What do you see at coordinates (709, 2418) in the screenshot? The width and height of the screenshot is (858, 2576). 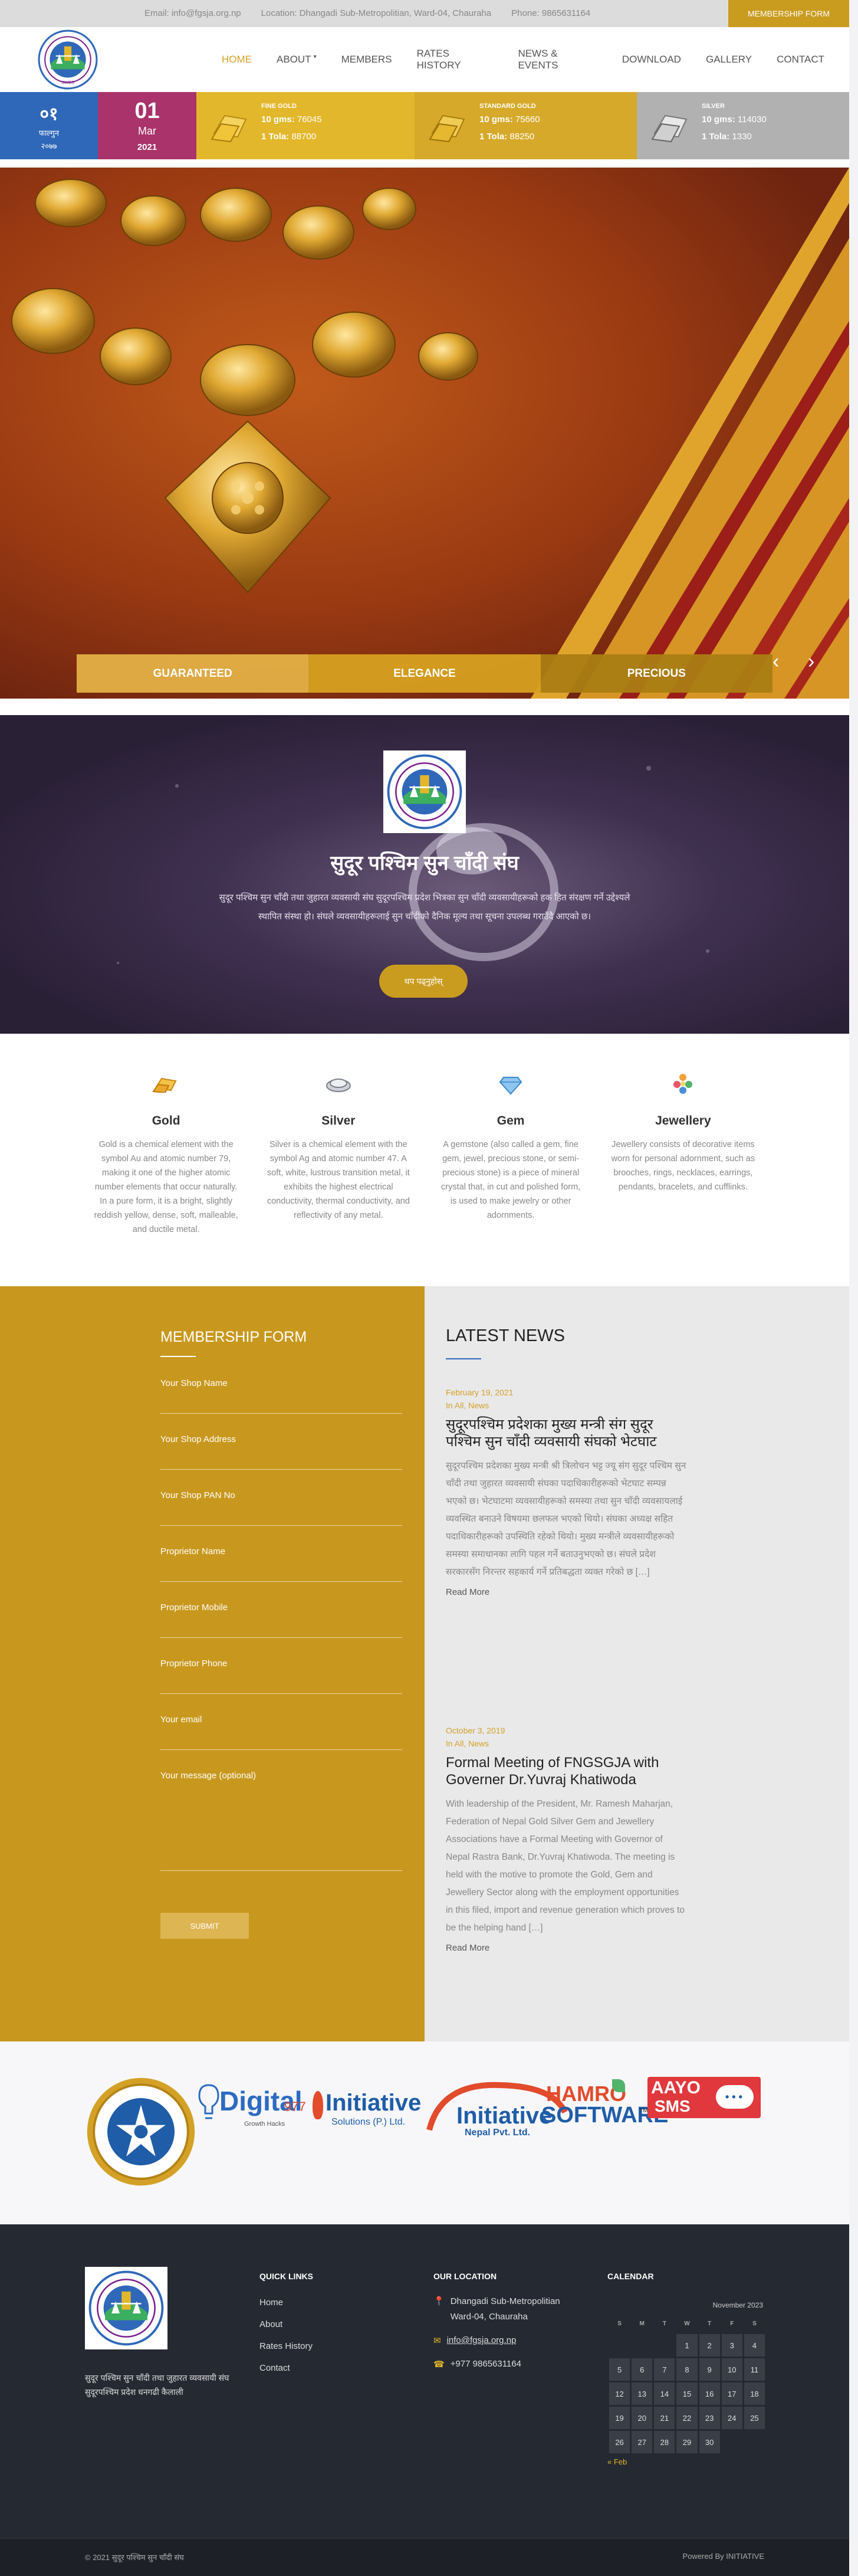 I see `calendar-day: 23` at bounding box center [709, 2418].